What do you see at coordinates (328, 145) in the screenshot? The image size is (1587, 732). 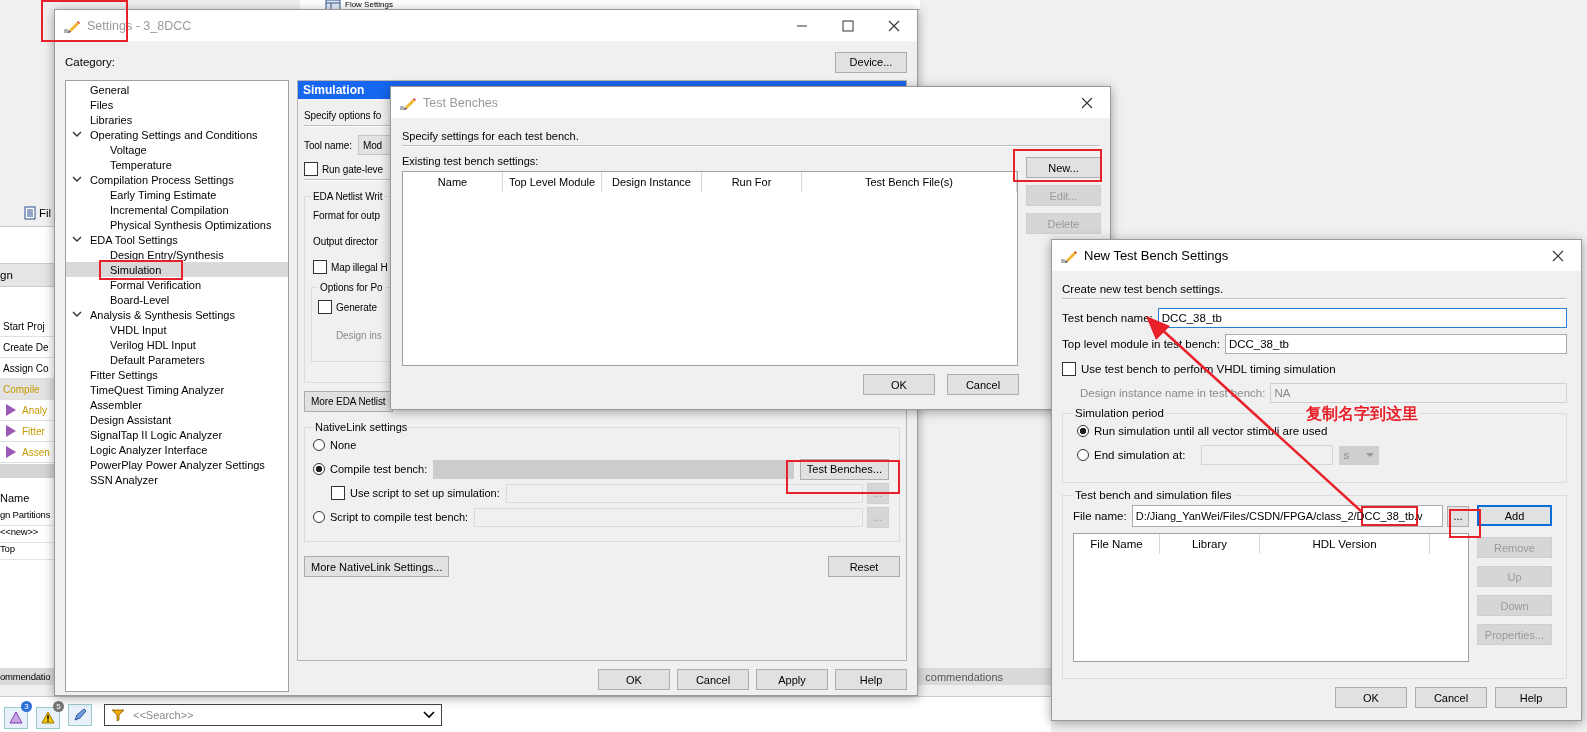 I see `field-label: Tool name:` at bounding box center [328, 145].